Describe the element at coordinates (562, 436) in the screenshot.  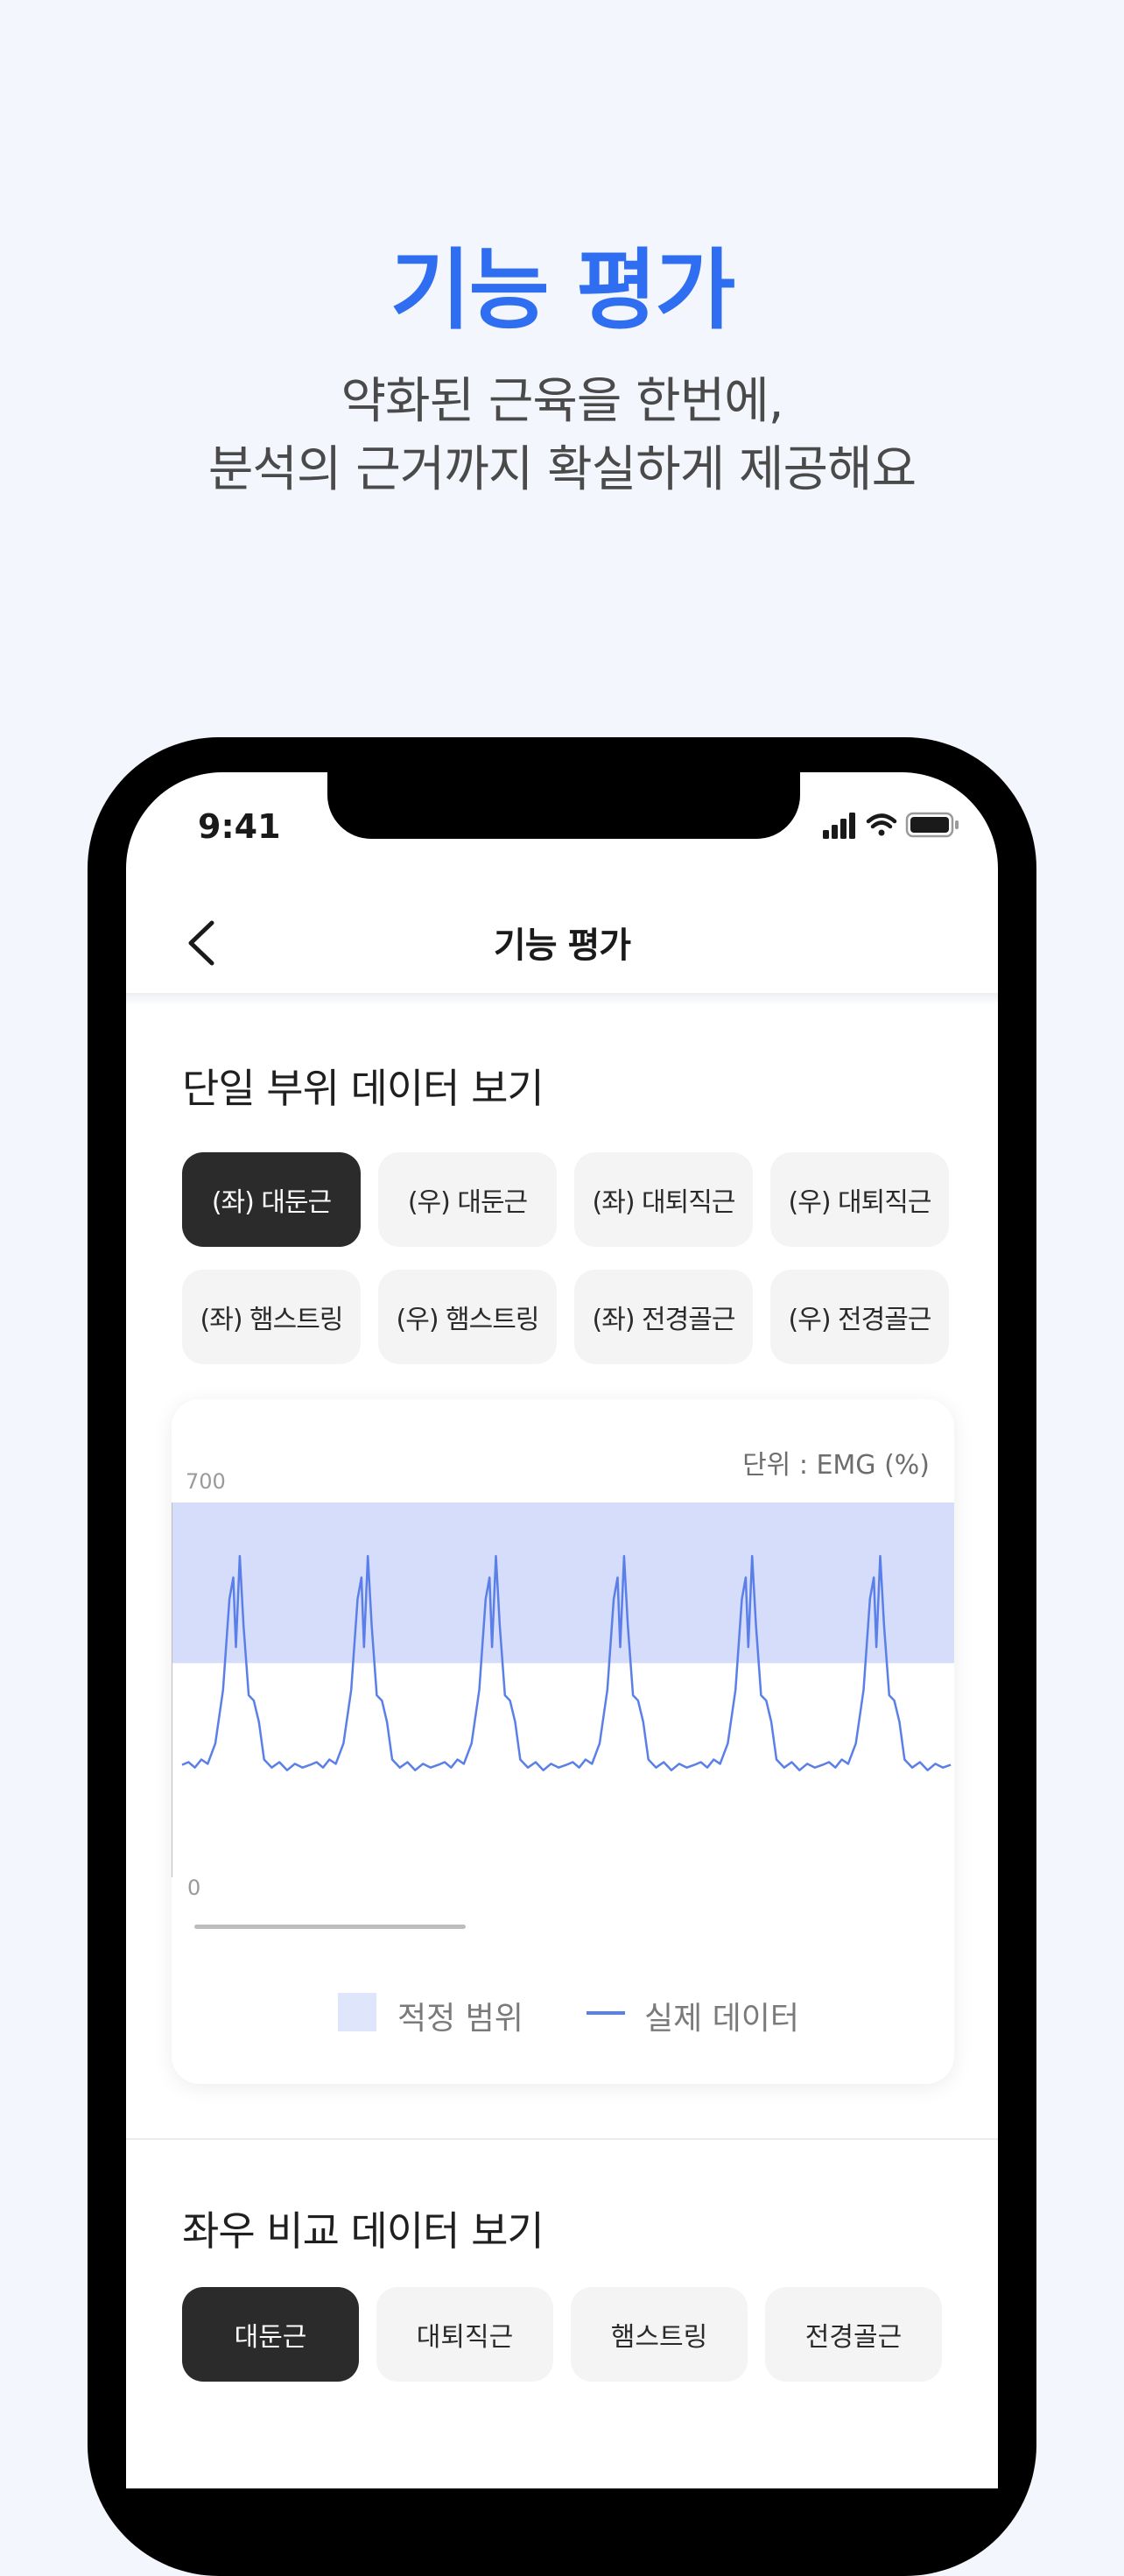
I see `hero-subtitle: 약화된 근육을 한번에, 분석의 근거까지 확실하게 제공해요` at that location.